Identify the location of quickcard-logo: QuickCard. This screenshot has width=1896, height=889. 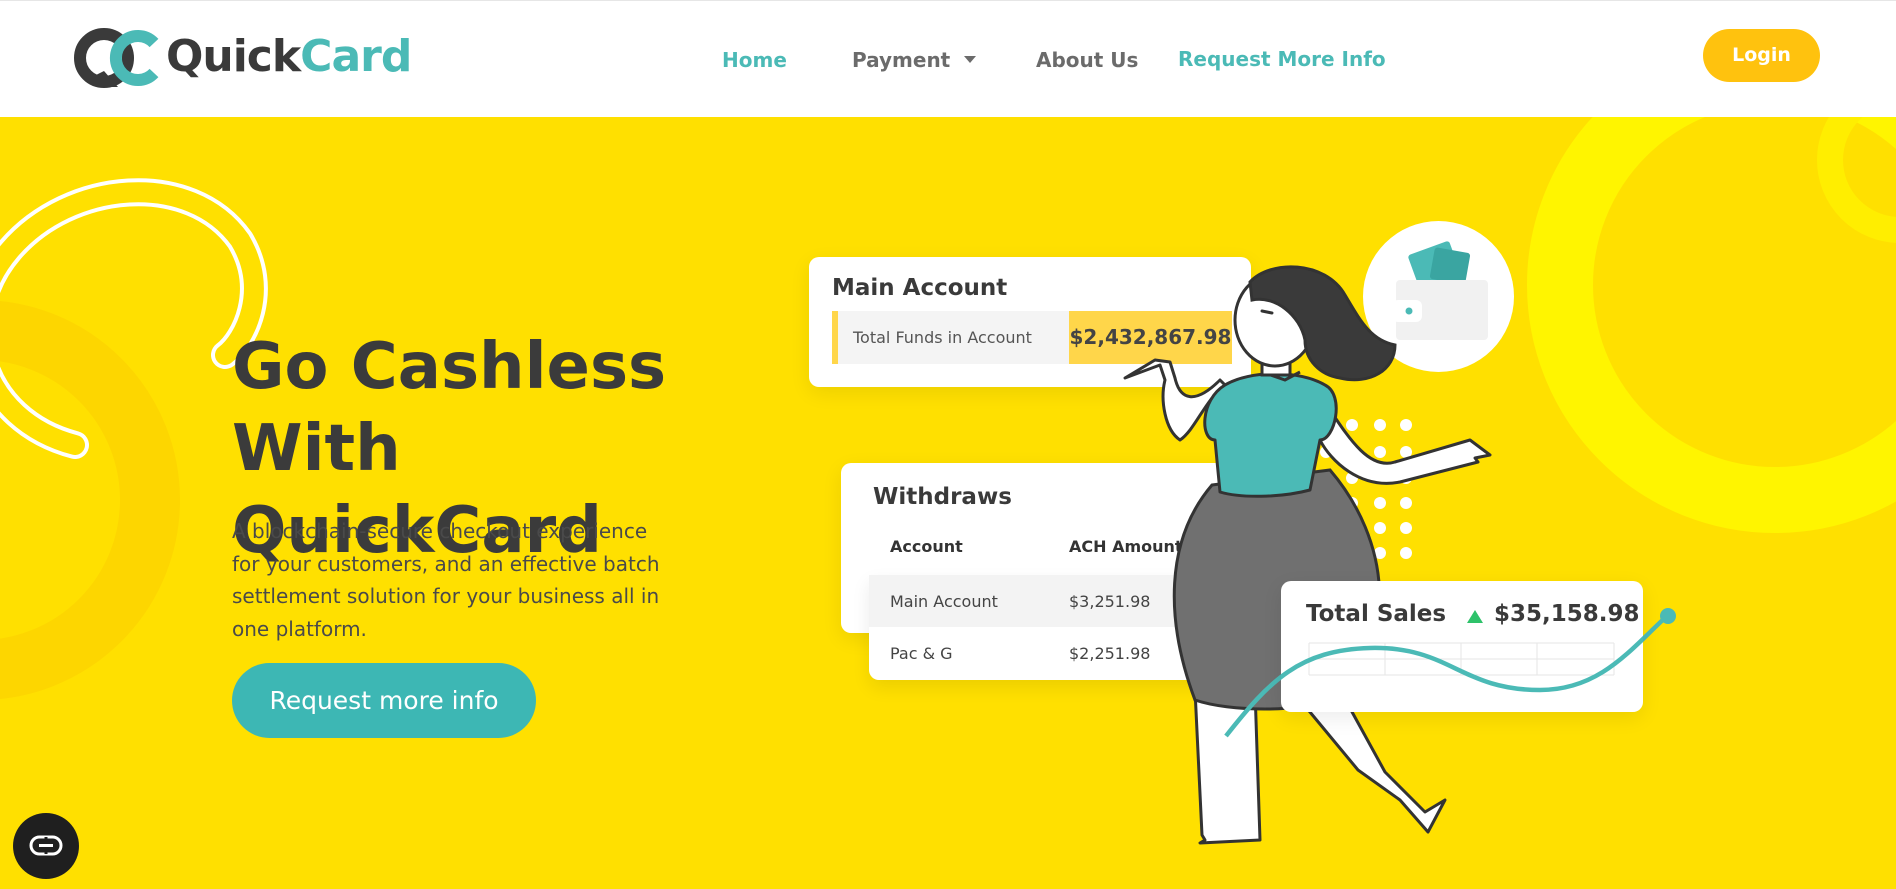
(243, 58).